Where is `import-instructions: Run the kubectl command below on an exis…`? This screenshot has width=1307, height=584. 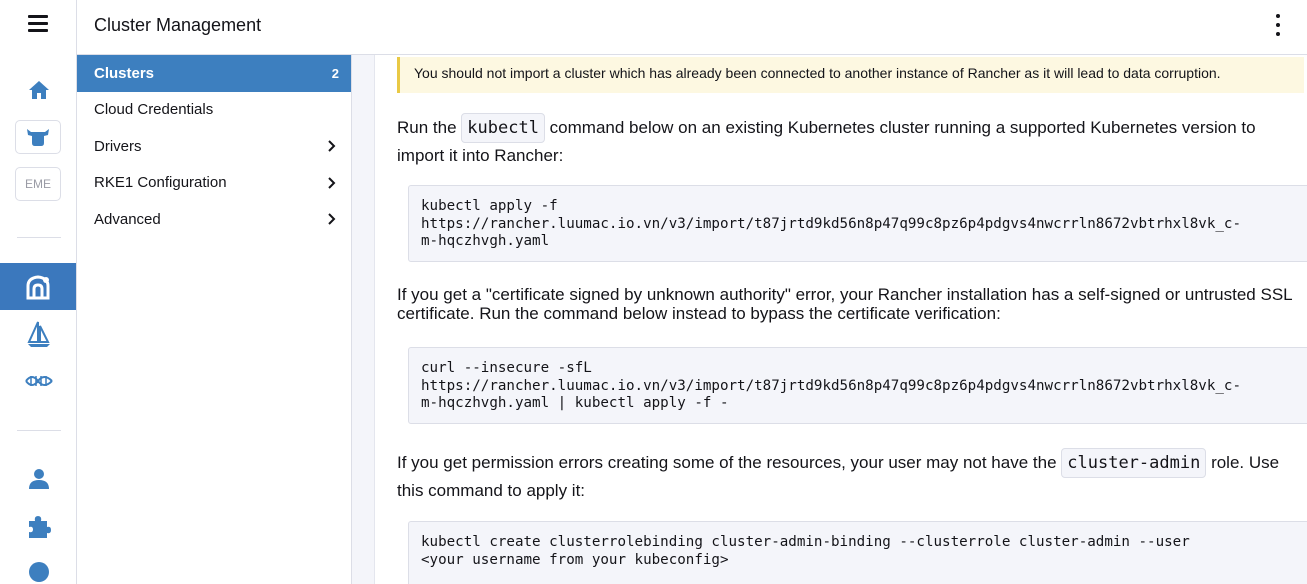 import-instructions: Run the kubectl command below on an exis… is located at coordinates (852, 141).